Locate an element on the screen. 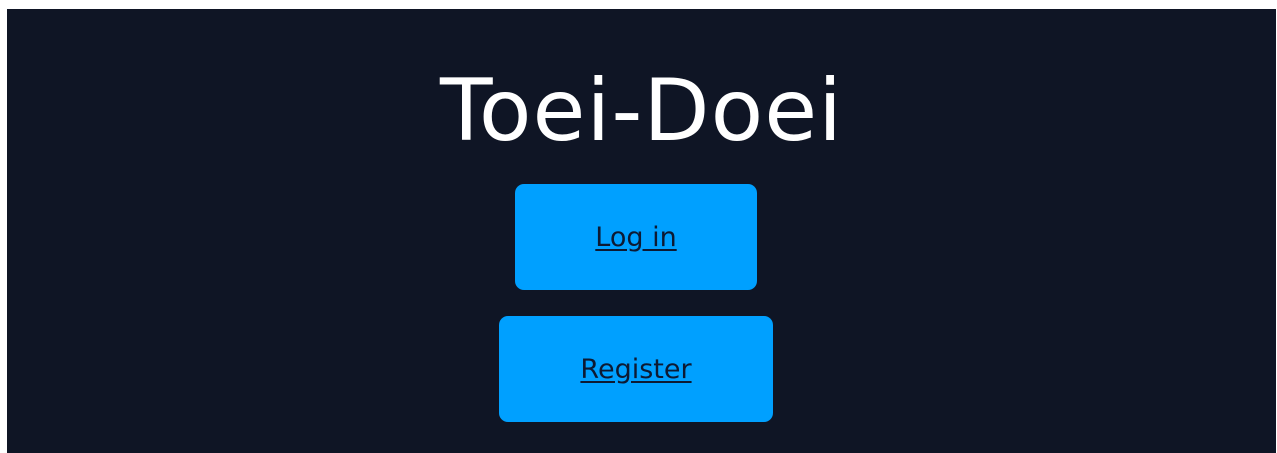 The height and width of the screenshot is (453, 1277). app-title: Toei-Doei is located at coordinates (641, 111).